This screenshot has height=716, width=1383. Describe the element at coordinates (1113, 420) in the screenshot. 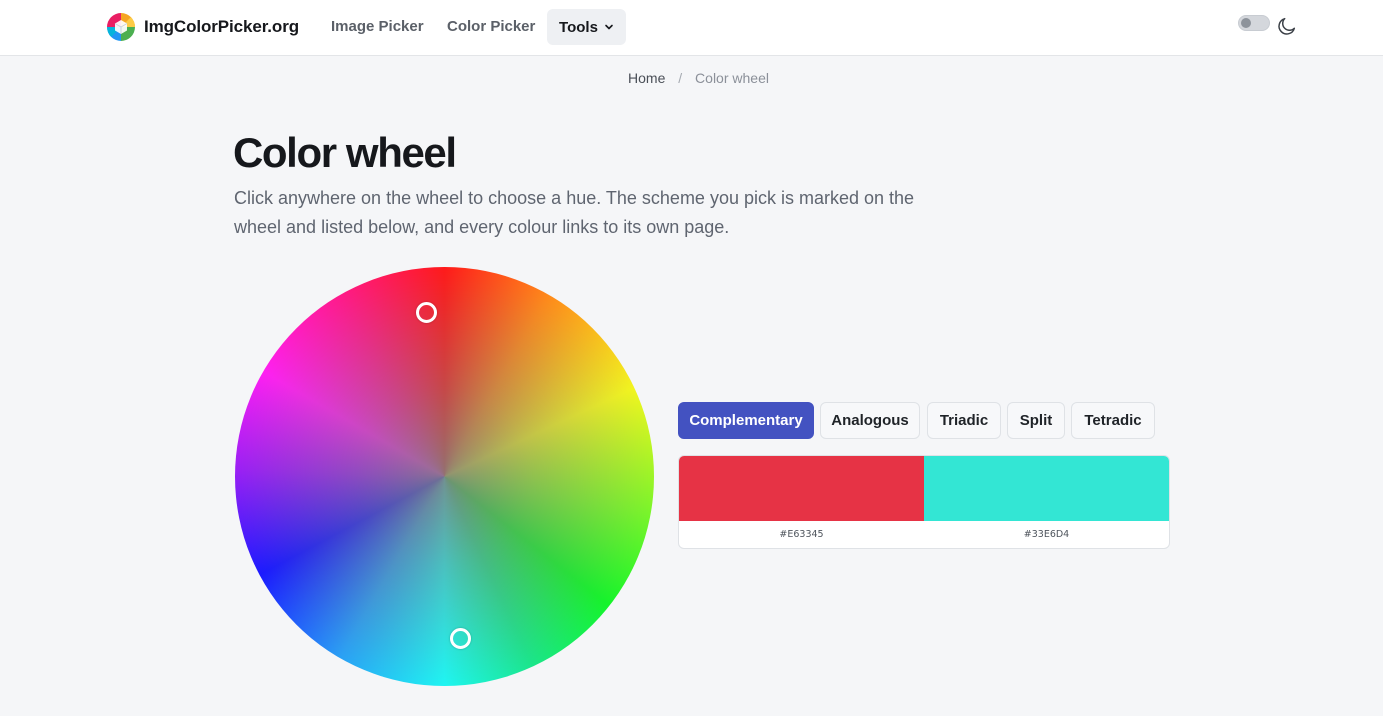

I see `tab-tetradic: Tetradic` at that location.